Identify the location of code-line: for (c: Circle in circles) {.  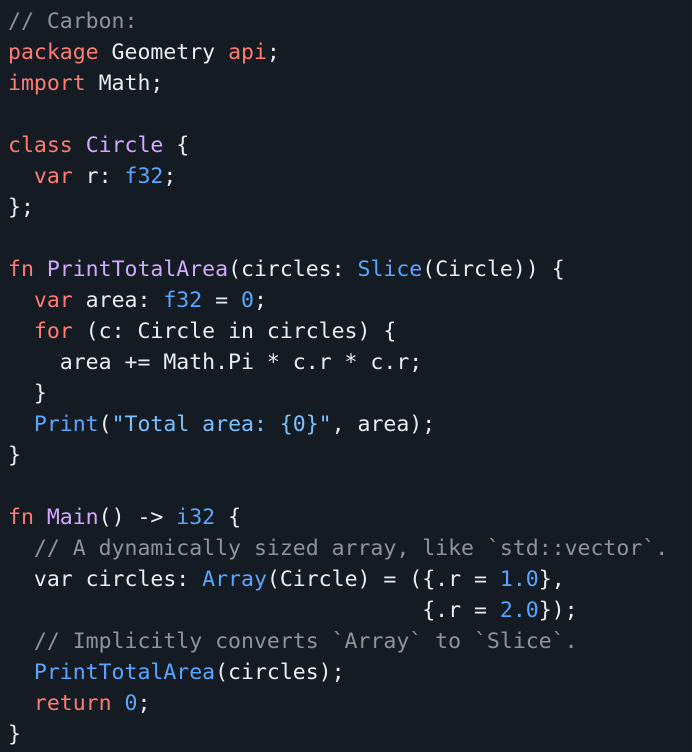
(350, 331).